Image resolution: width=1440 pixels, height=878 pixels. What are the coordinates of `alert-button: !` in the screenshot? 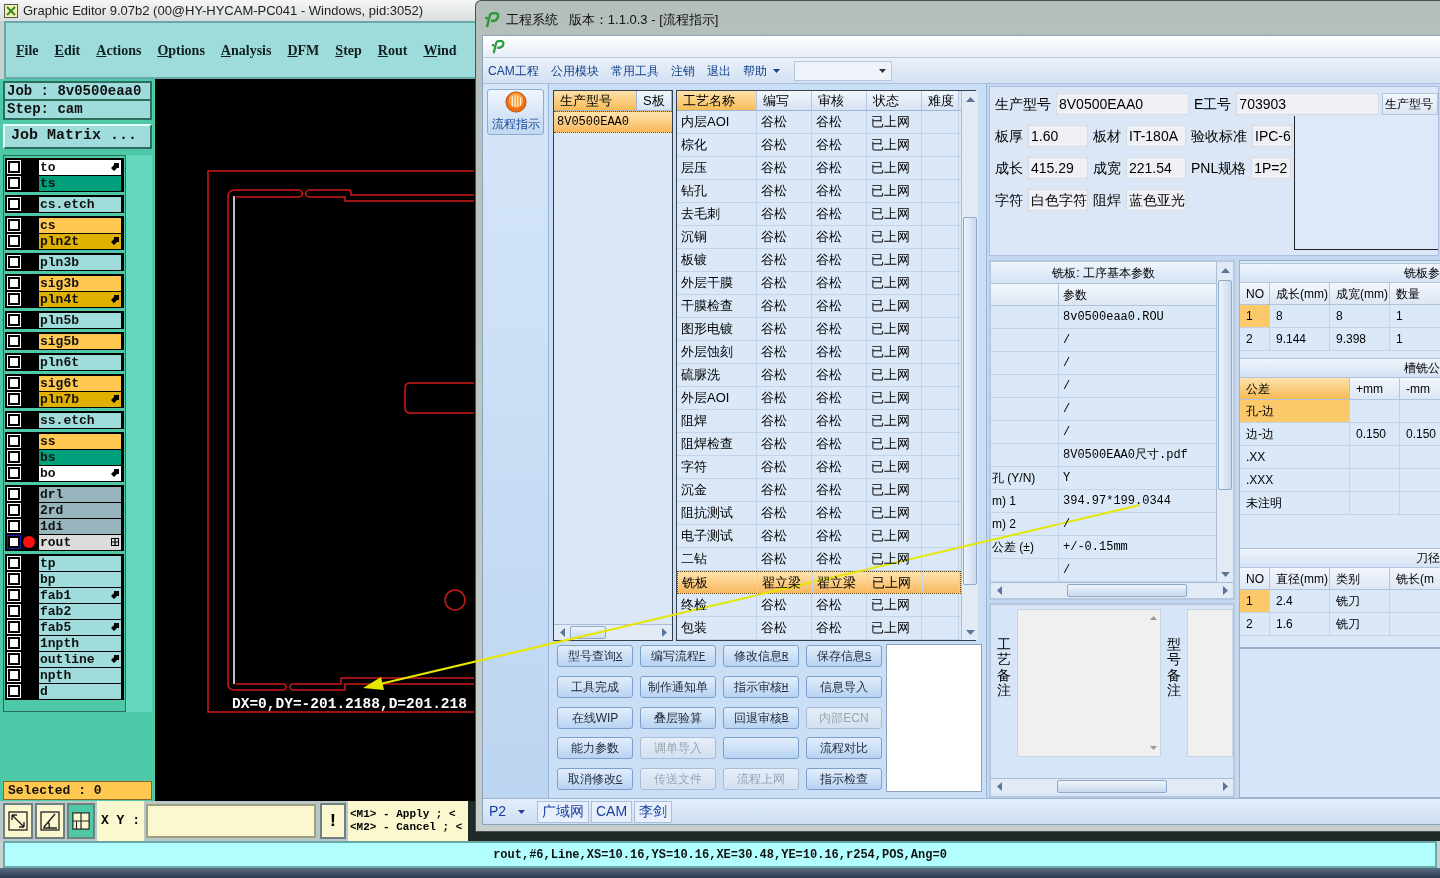 It's located at (333, 821).